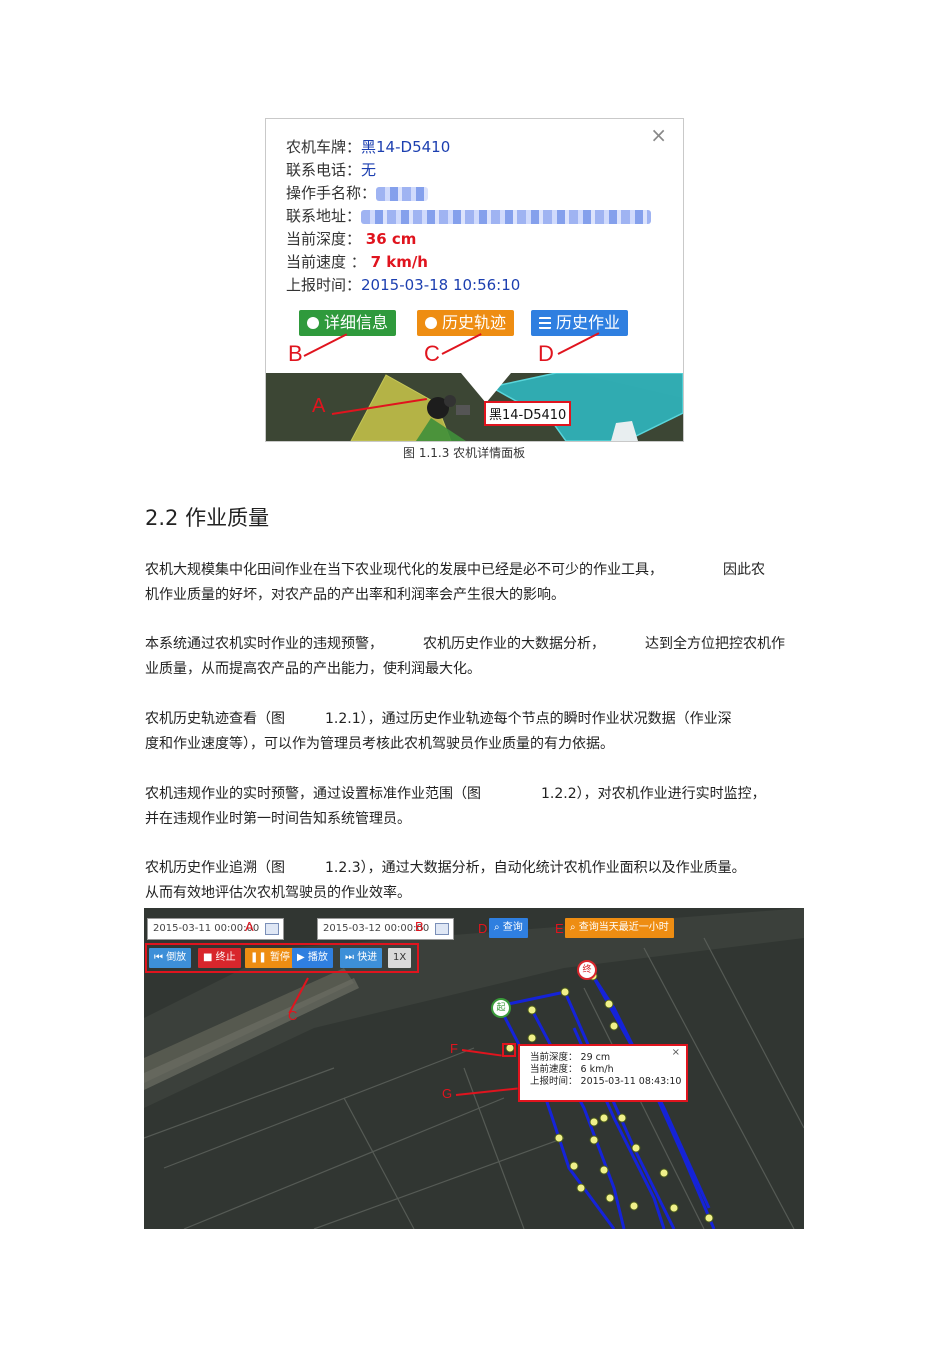 This screenshot has width=950, height=1345. Describe the element at coordinates (302, 957) in the screenshot. I see `play-icon: ▶` at that location.